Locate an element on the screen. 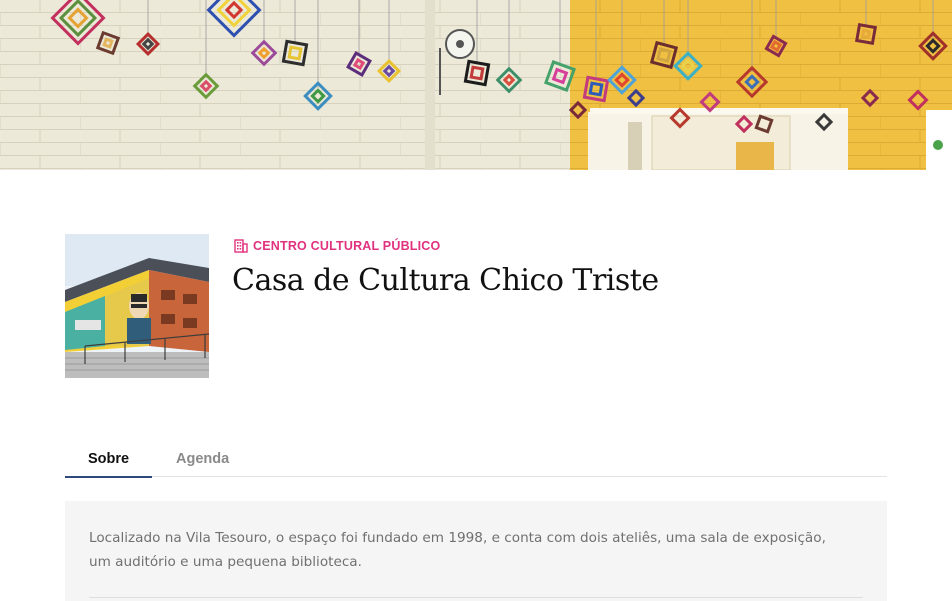 This screenshot has width=952, height=601. category-label: CENTRO CULTURAL PÚBLICO is located at coordinates (347, 246).